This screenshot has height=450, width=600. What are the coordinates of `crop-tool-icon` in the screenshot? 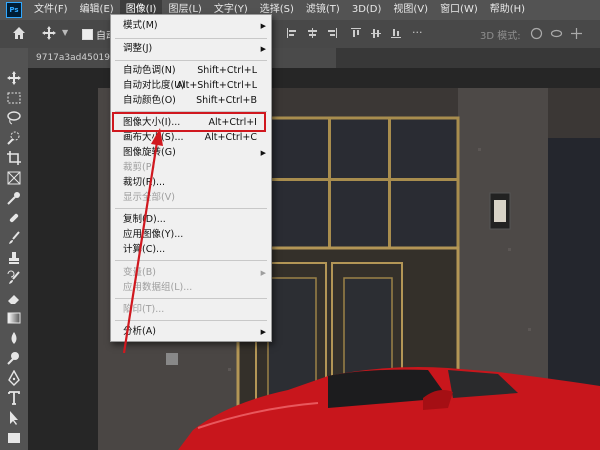 It's located at (14, 158).